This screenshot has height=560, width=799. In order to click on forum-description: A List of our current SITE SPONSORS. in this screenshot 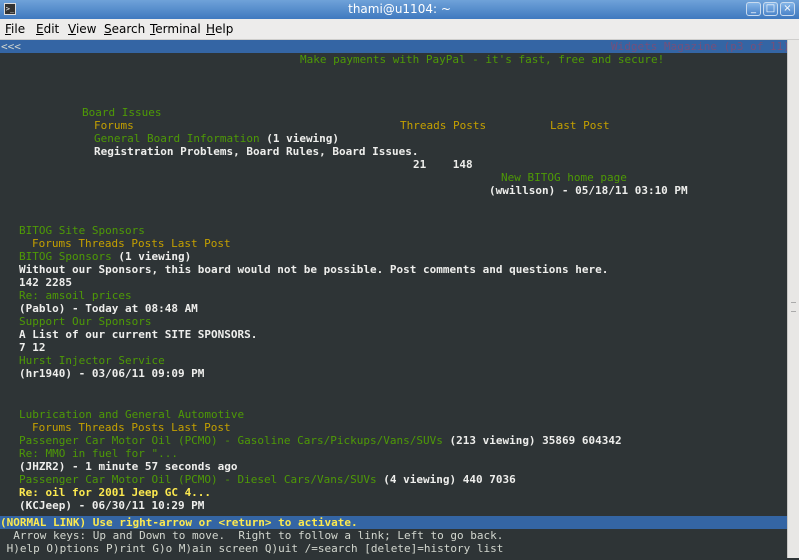, I will do `click(138, 334)`.